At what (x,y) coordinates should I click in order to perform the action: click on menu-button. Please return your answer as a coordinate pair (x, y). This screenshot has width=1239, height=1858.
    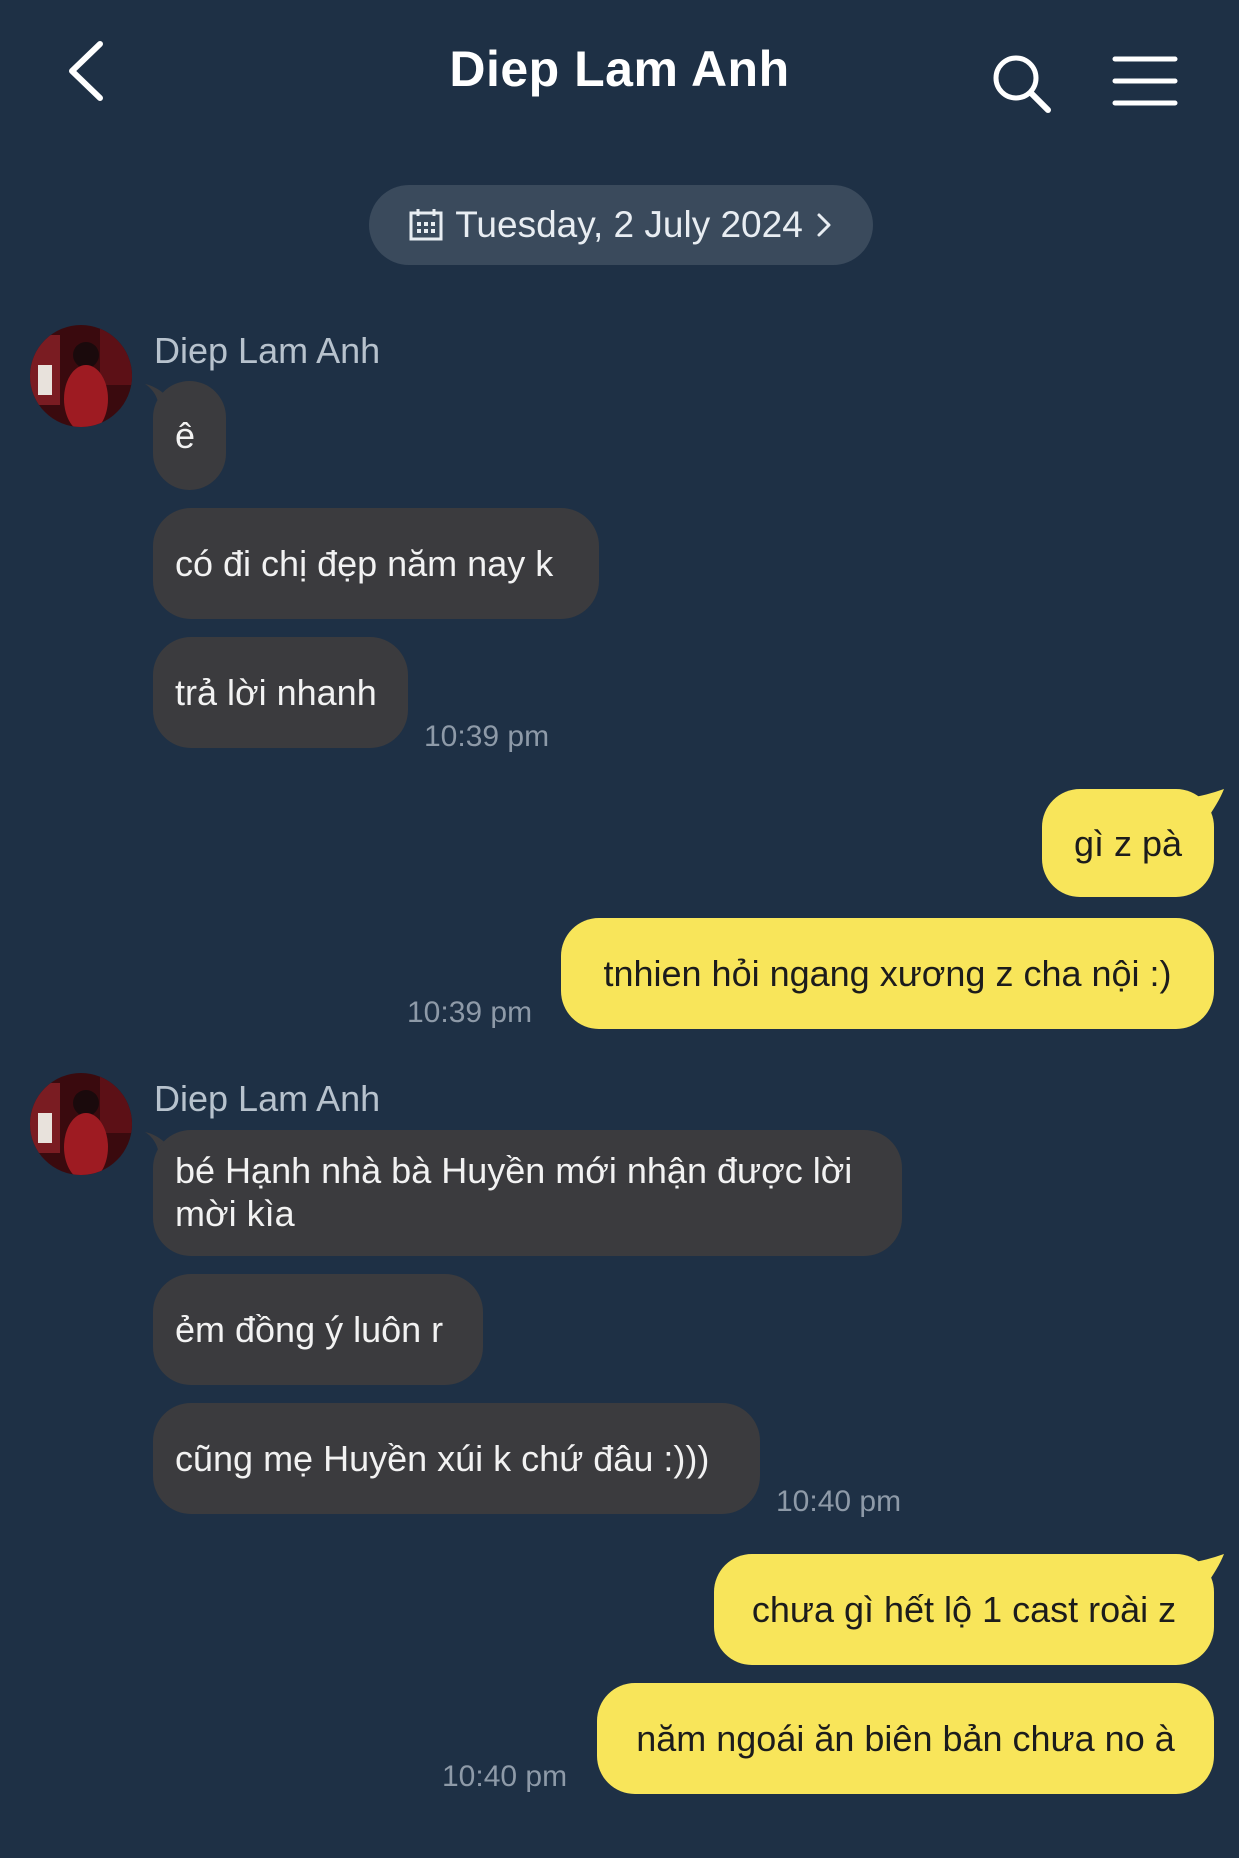
    Looking at the image, I should click on (1145, 81).